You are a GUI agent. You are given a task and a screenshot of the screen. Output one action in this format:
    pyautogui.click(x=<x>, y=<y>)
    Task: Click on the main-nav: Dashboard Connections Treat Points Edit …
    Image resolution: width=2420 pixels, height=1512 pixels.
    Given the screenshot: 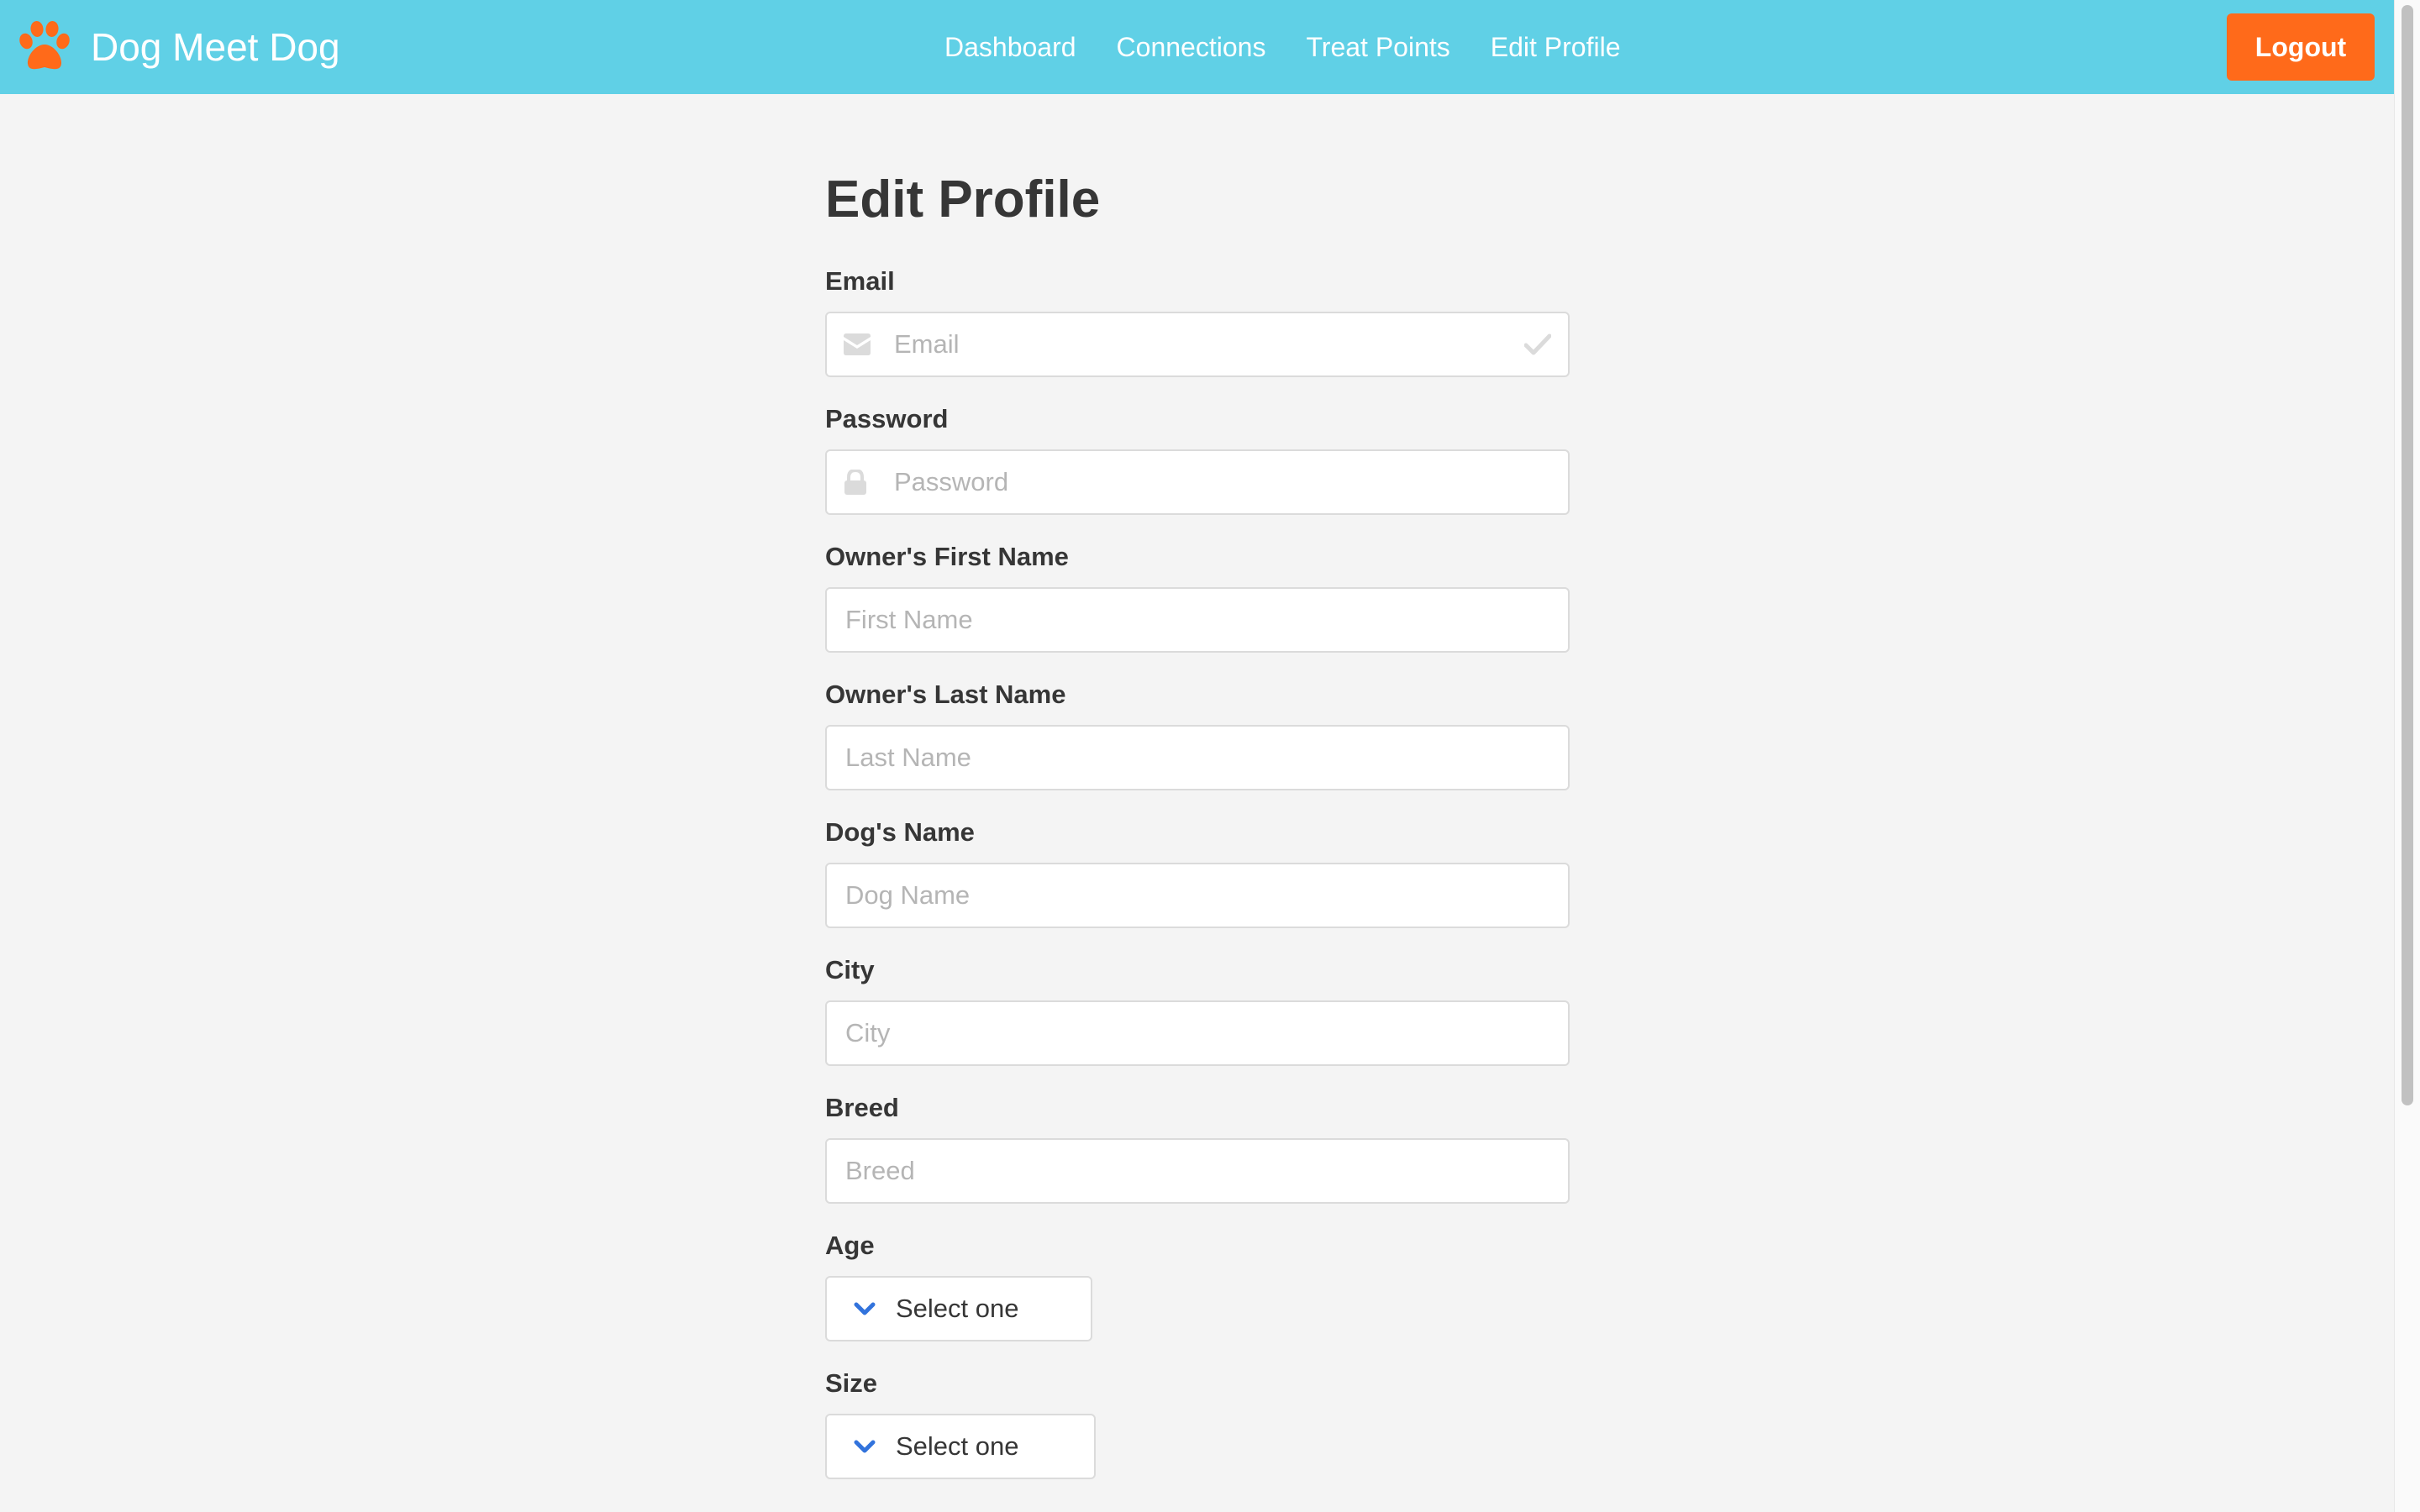 What is the action you would take?
    pyautogui.click(x=1302, y=47)
    